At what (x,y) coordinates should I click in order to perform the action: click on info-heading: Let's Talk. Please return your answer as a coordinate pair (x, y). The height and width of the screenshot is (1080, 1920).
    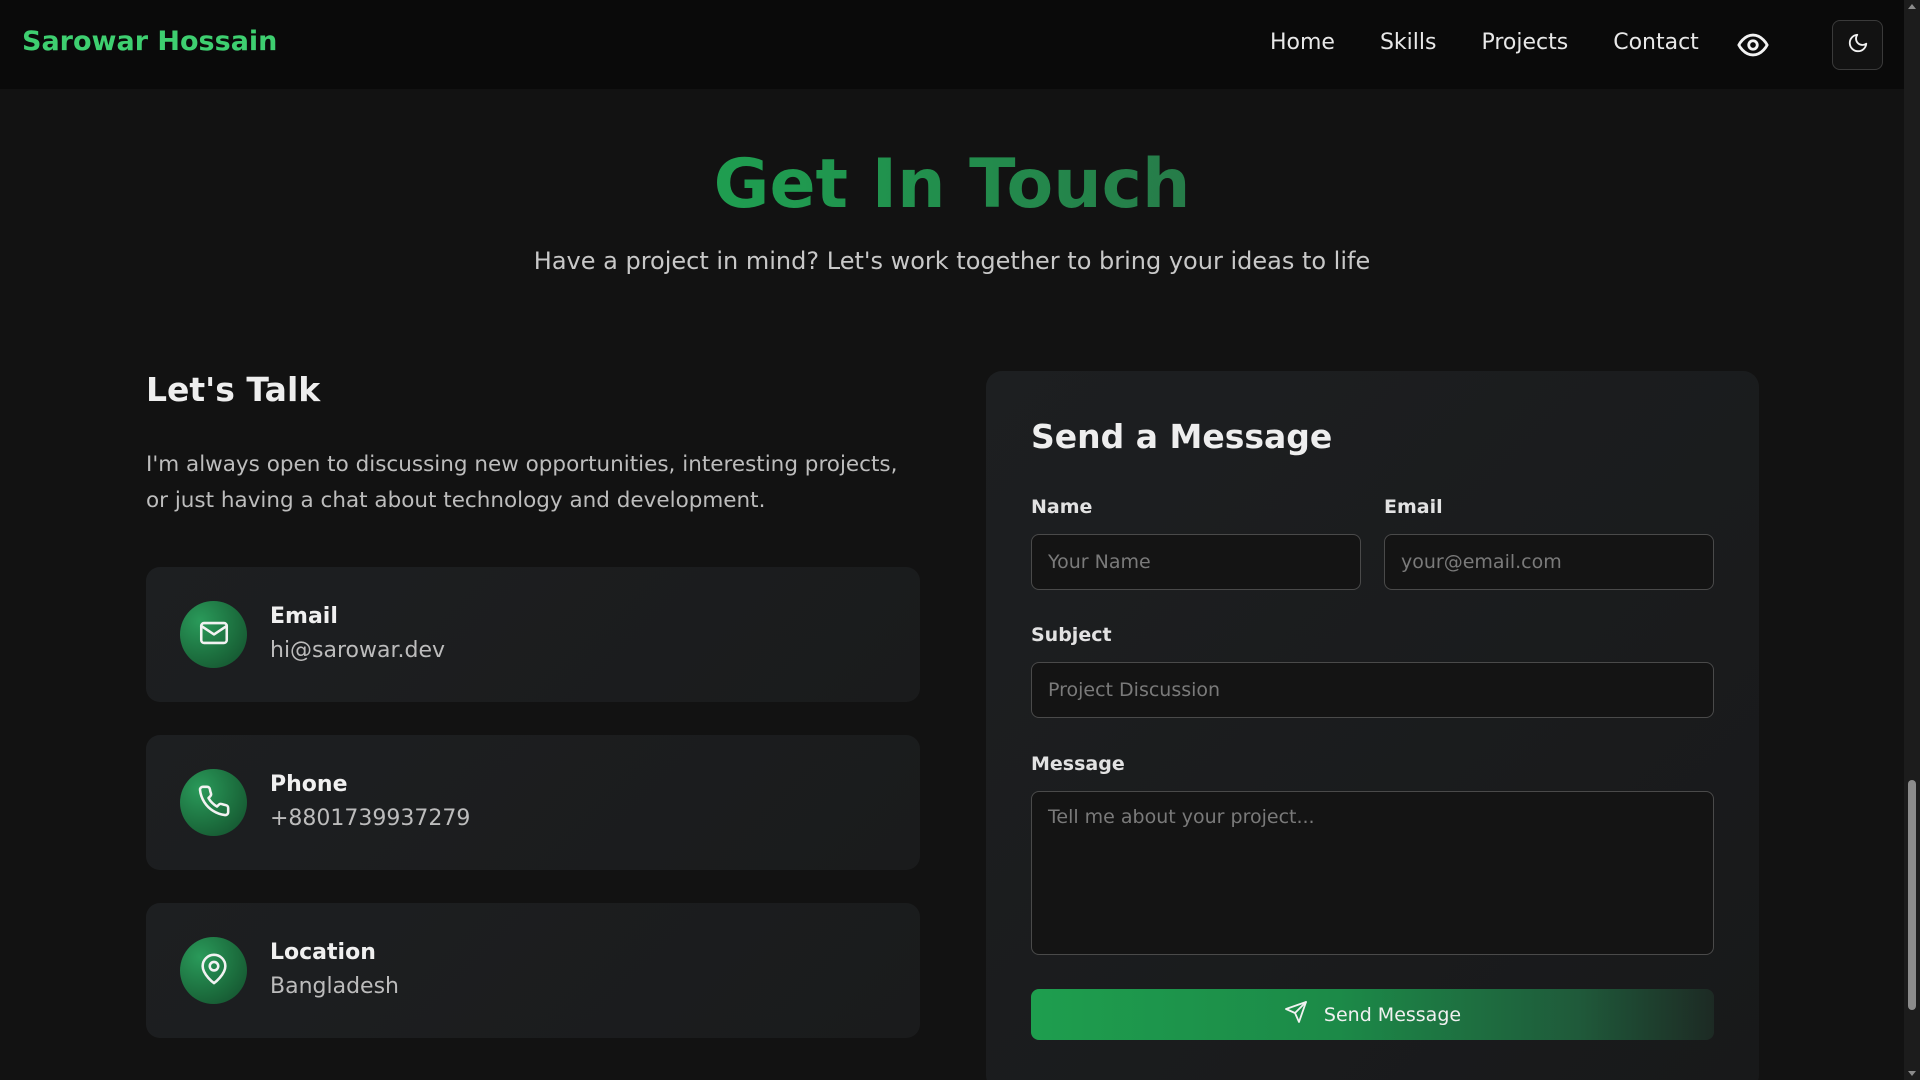
    Looking at the image, I should click on (233, 389).